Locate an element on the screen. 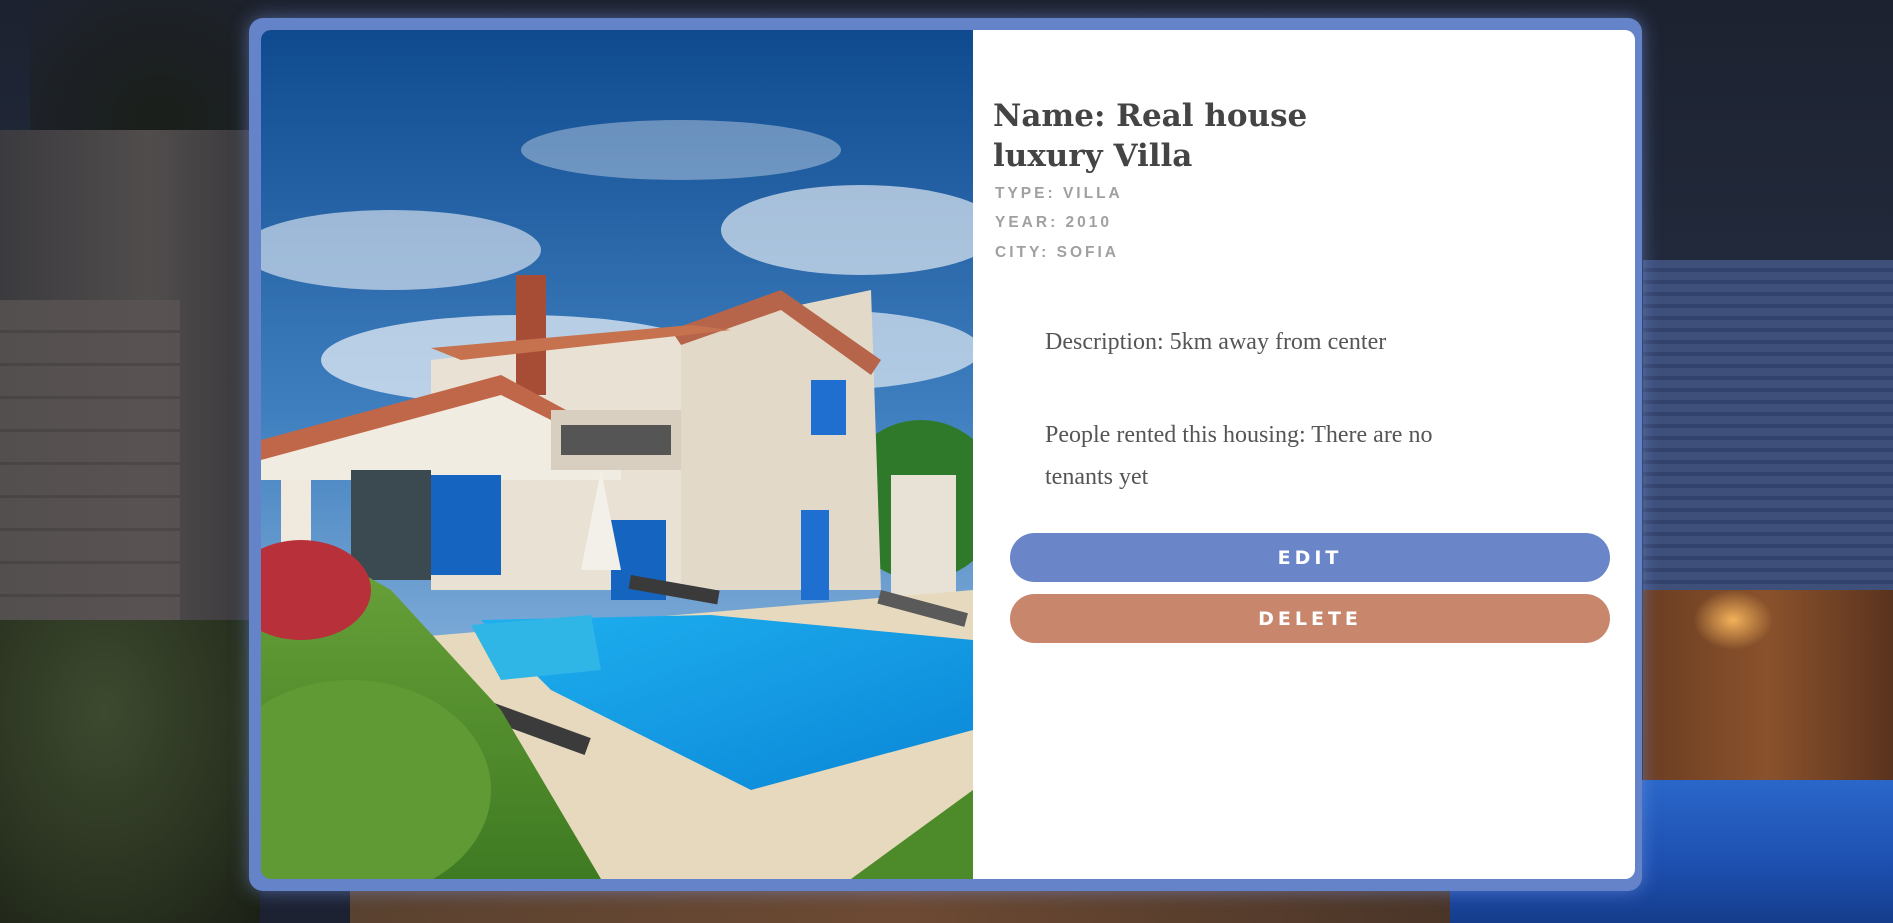 This screenshot has height=923, width=1893. housing-city: CITY: SOFIA is located at coordinates (1057, 252).